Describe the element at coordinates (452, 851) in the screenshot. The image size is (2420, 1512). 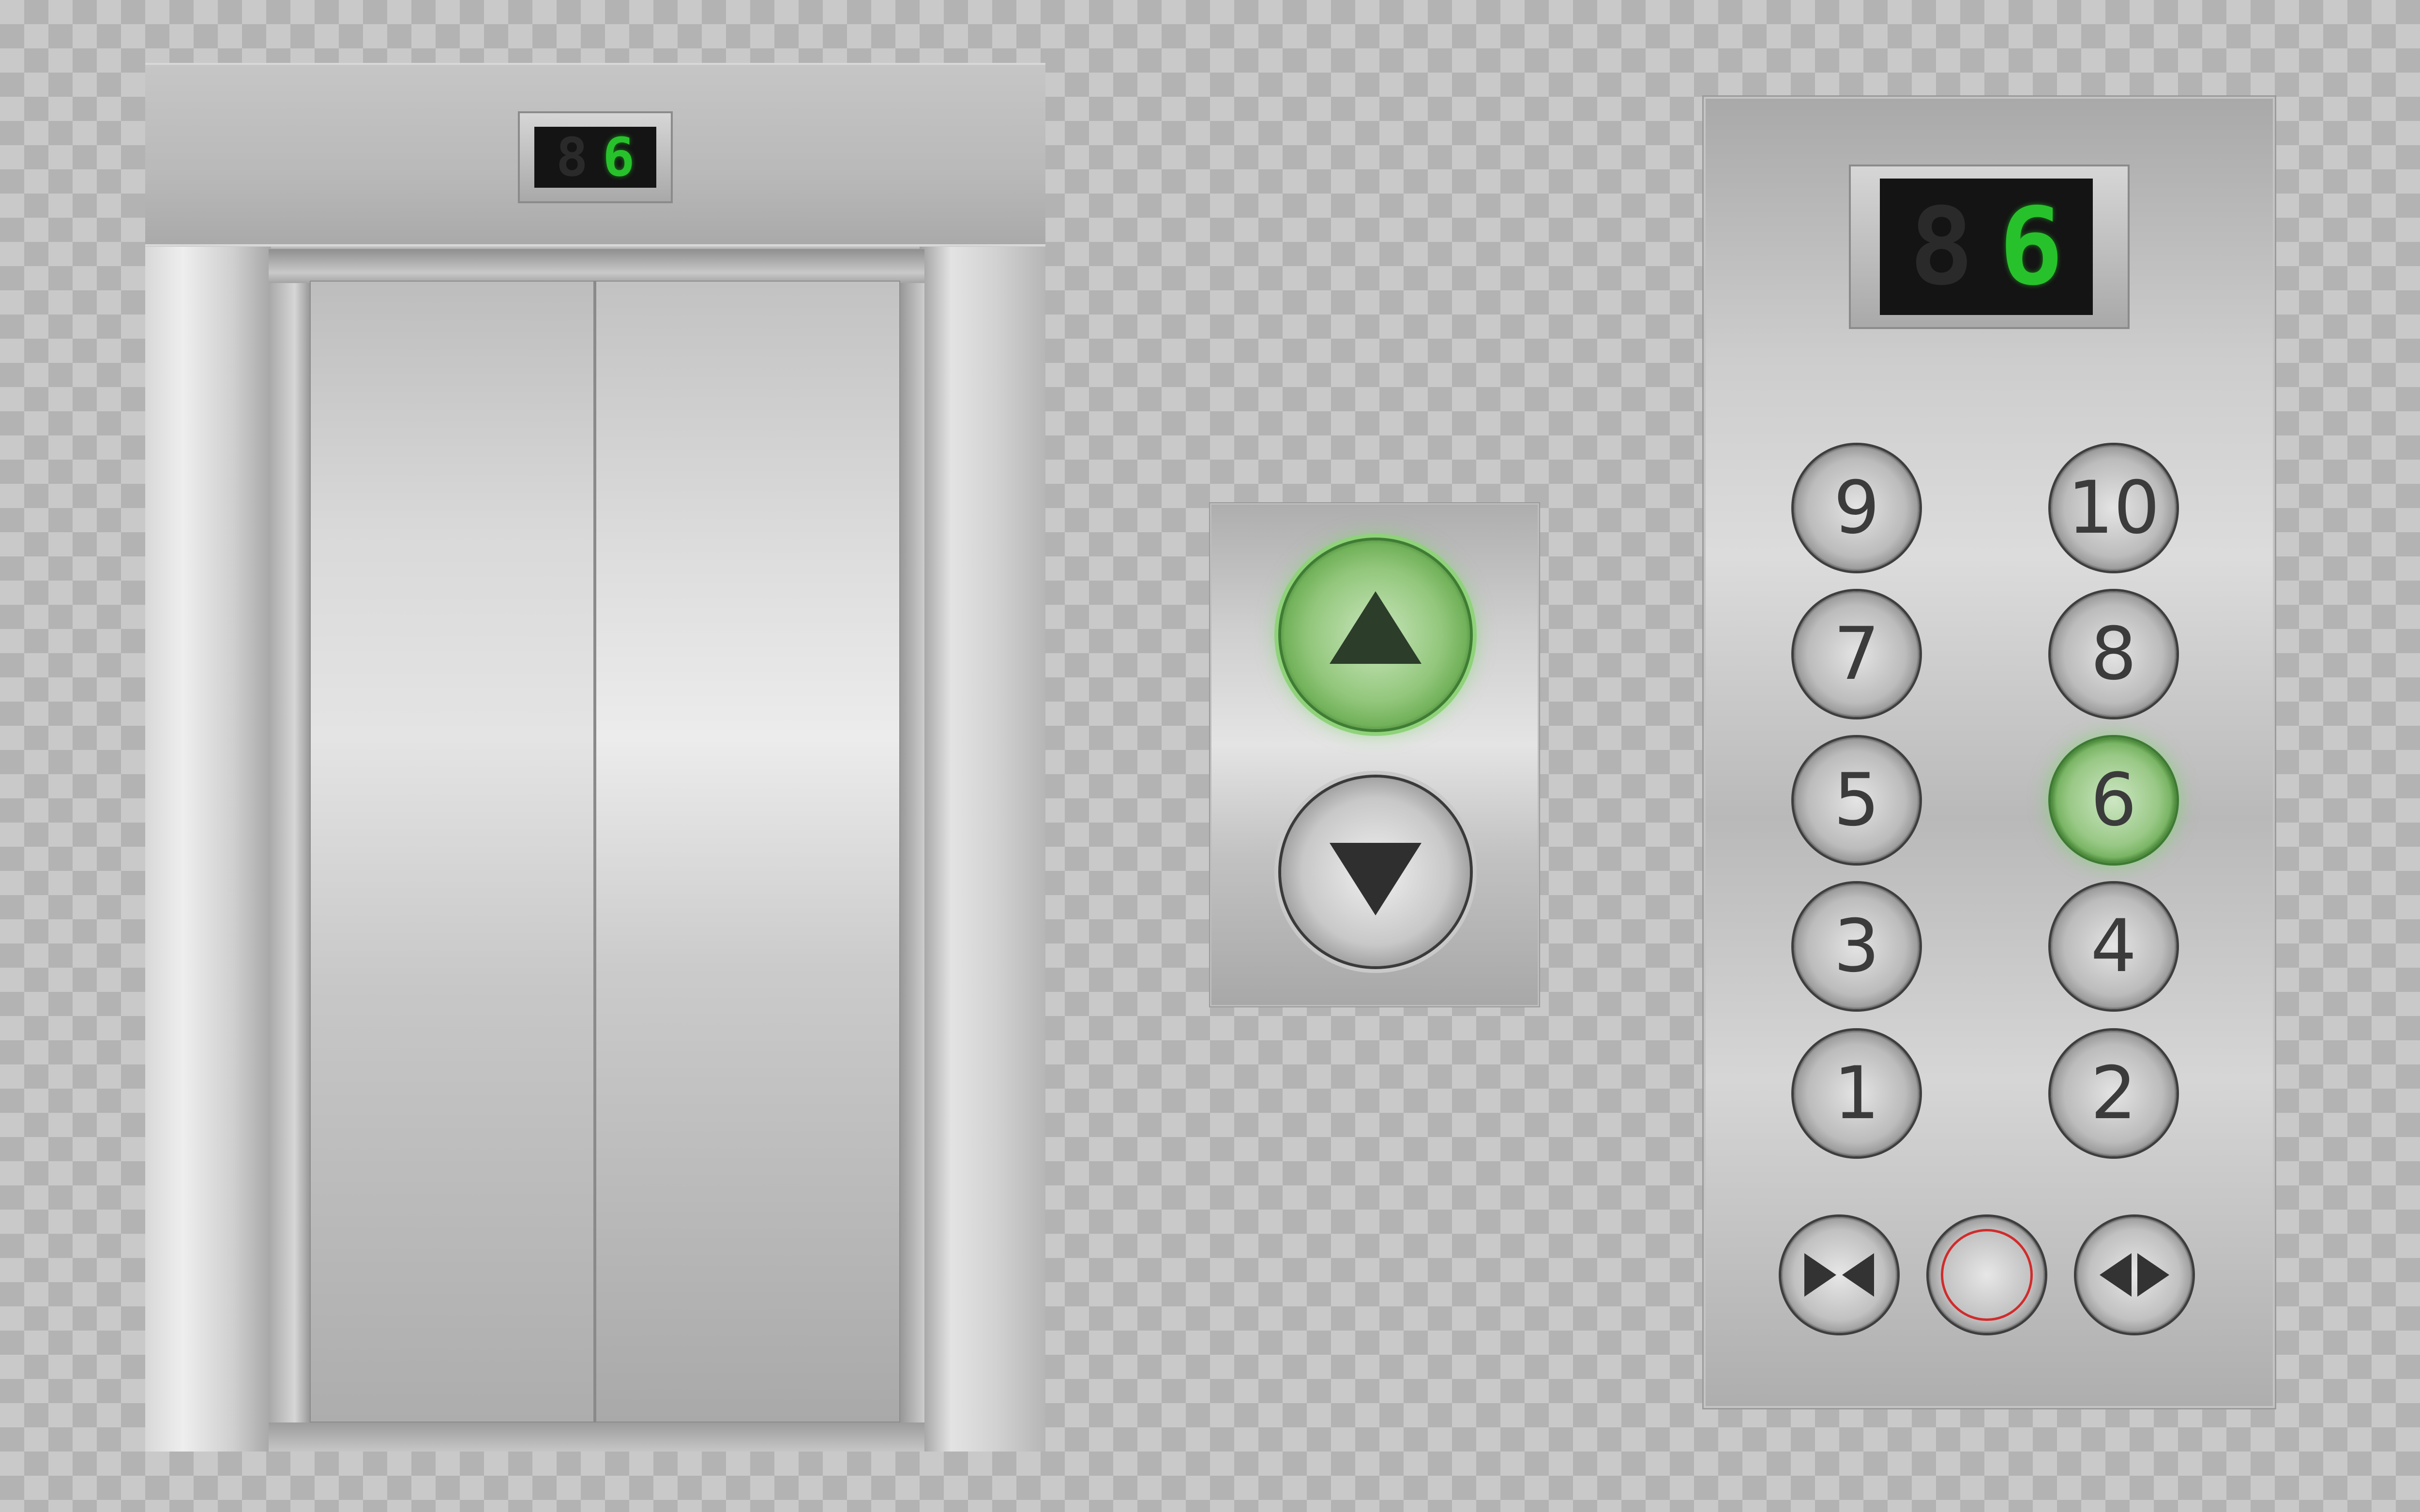
I see `elevator-door-left` at that location.